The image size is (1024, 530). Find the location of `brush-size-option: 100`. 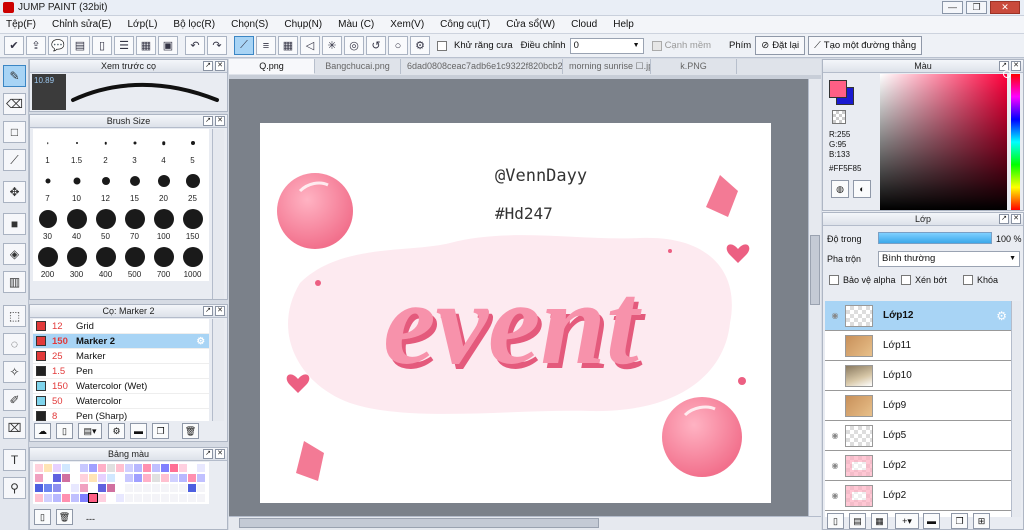

brush-size-option: 100 is located at coordinates (163, 224).